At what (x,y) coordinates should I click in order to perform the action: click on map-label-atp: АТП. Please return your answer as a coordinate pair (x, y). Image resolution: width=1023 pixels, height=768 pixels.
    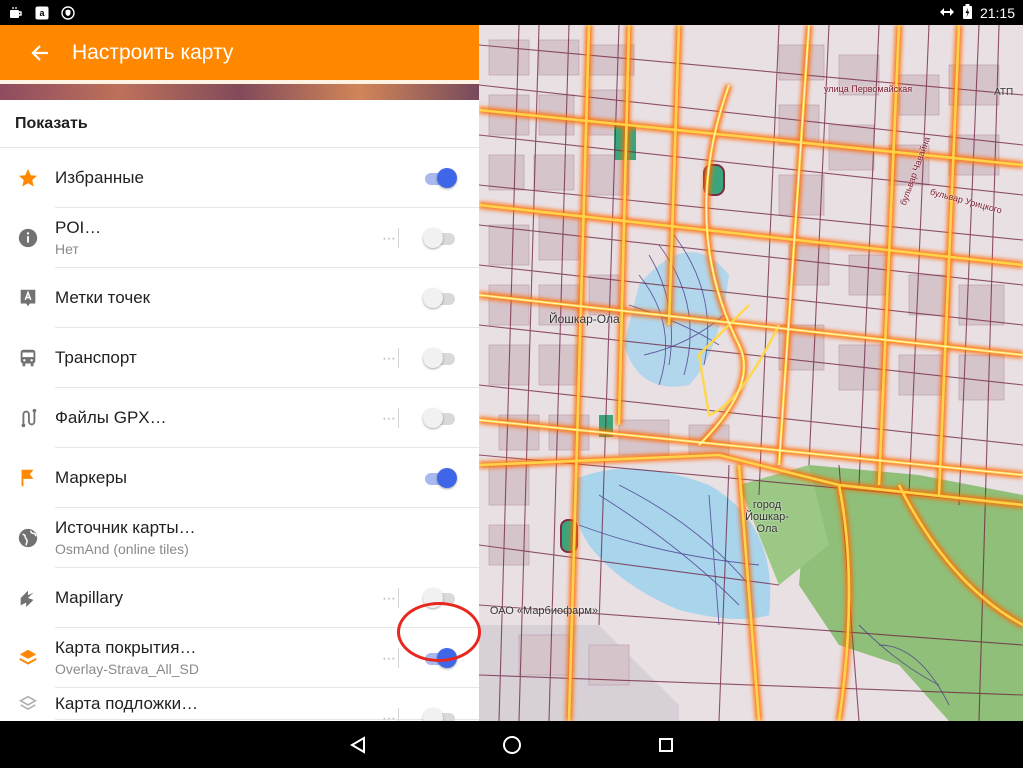
    Looking at the image, I should click on (1004, 92).